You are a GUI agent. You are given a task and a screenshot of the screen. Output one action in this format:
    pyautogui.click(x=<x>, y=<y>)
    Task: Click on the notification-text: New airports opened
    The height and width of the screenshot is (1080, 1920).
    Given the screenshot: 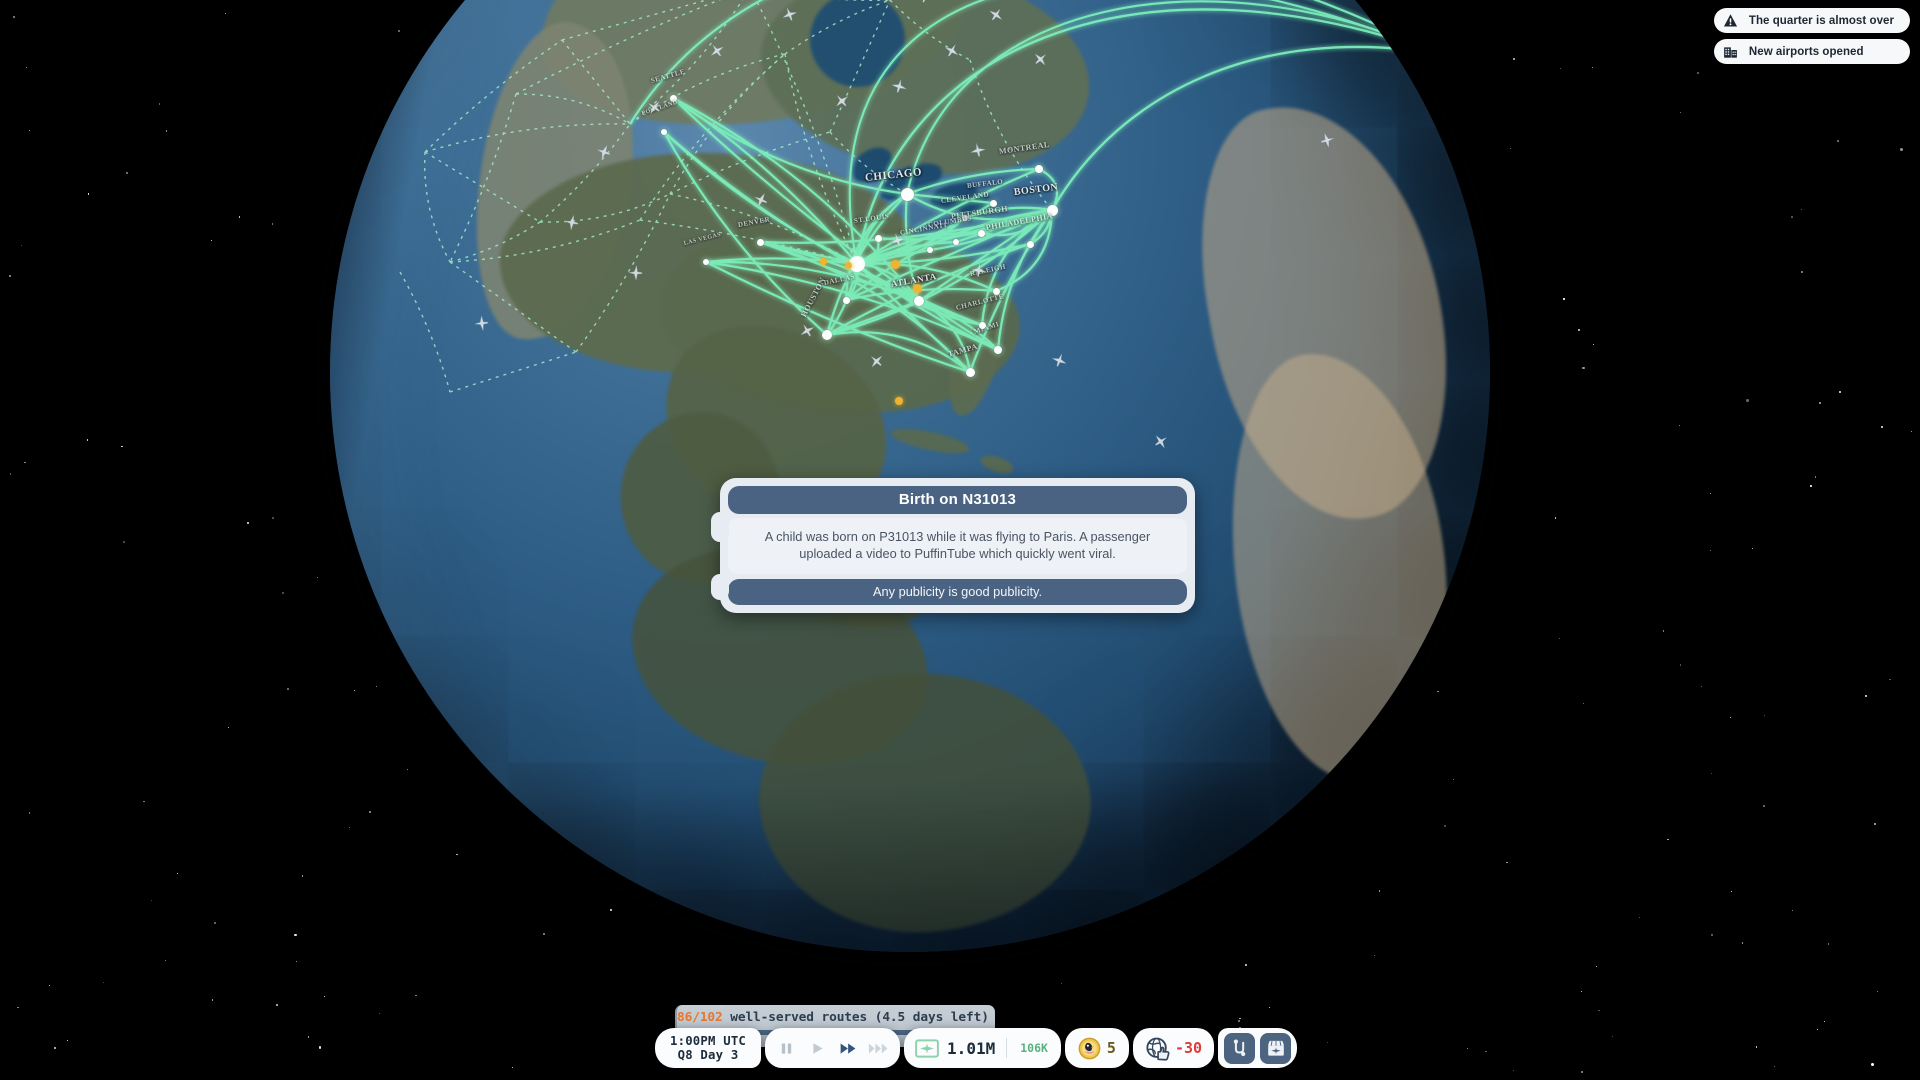 What is the action you would take?
    pyautogui.click(x=1806, y=51)
    